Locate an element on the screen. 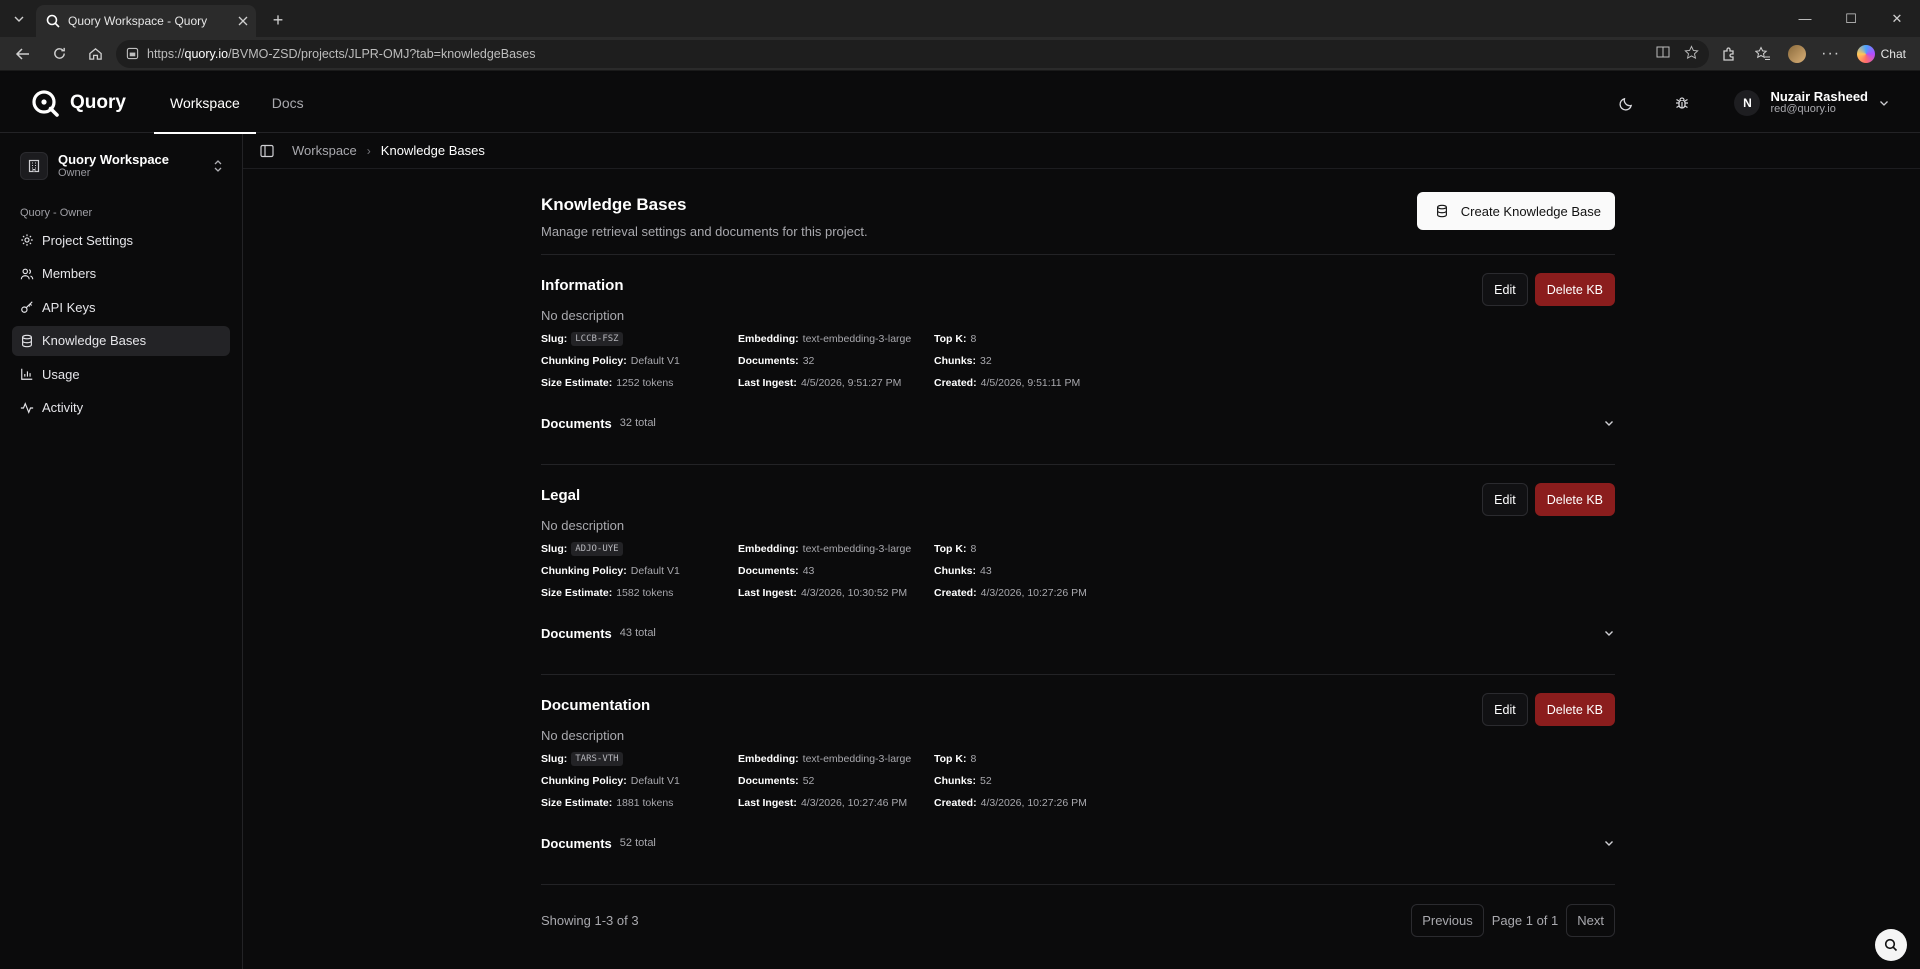 This screenshot has width=1920, height=969. meta-last-ingest: Last Ingest: 4/3/2026, 10:30:52 PM is located at coordinates (823, 593).